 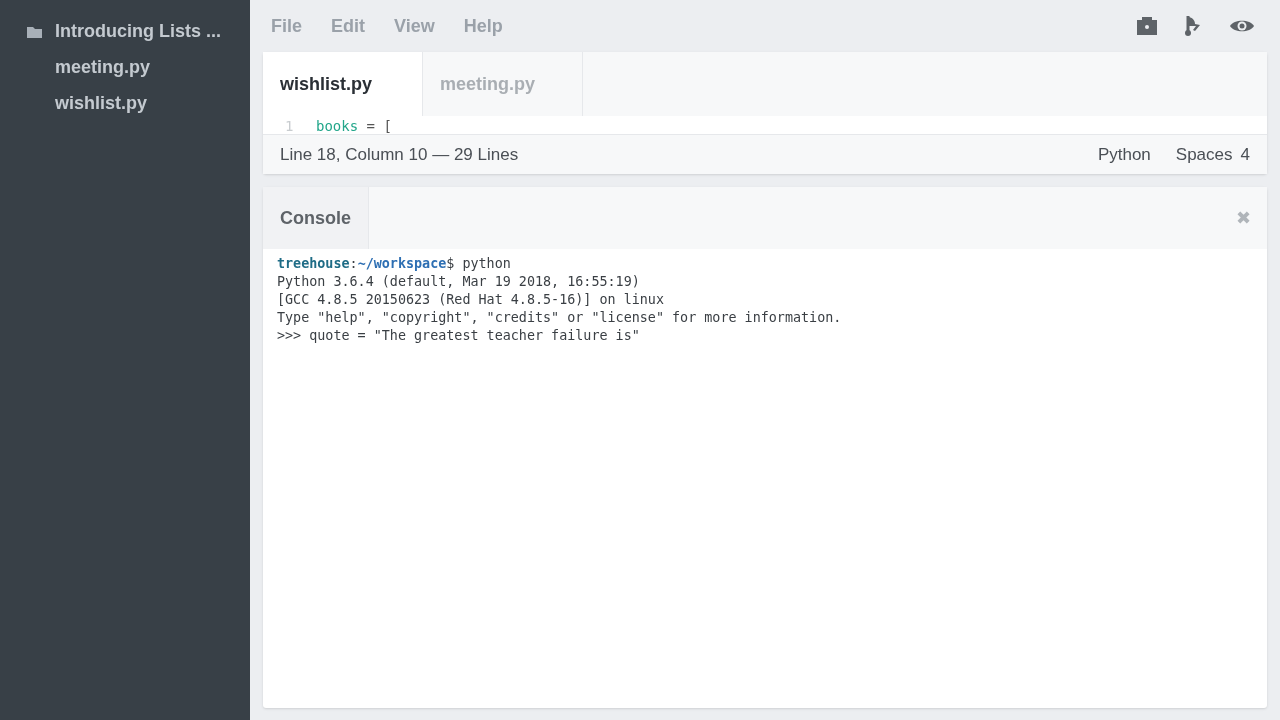 What do you see at coordinates (394, 264) in the screenshot?
I see `console-prompt: treehouse:~/workspace$ python` at bounding box center [394, 264].